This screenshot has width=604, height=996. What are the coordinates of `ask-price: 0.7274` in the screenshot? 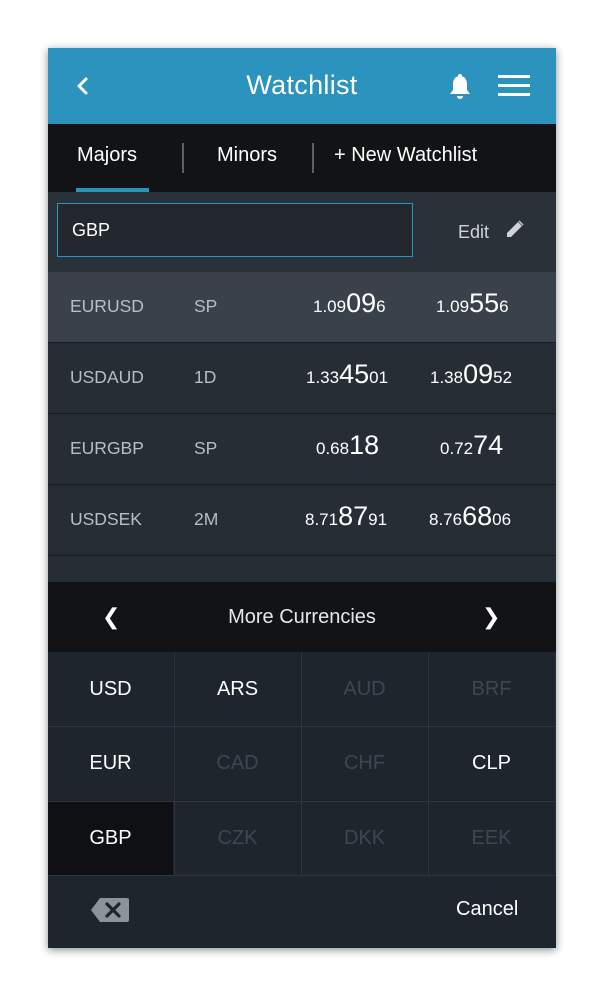 It's located at (471, 445).